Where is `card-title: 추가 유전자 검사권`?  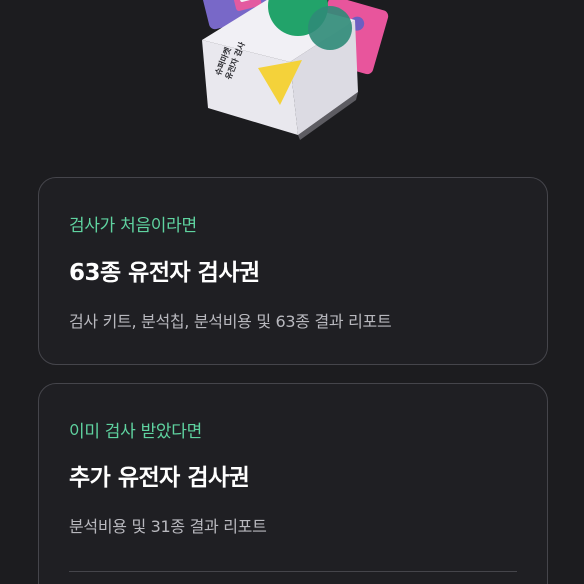
card-title: 추가 유전자 검사권 is located at coordinates (159, 478).